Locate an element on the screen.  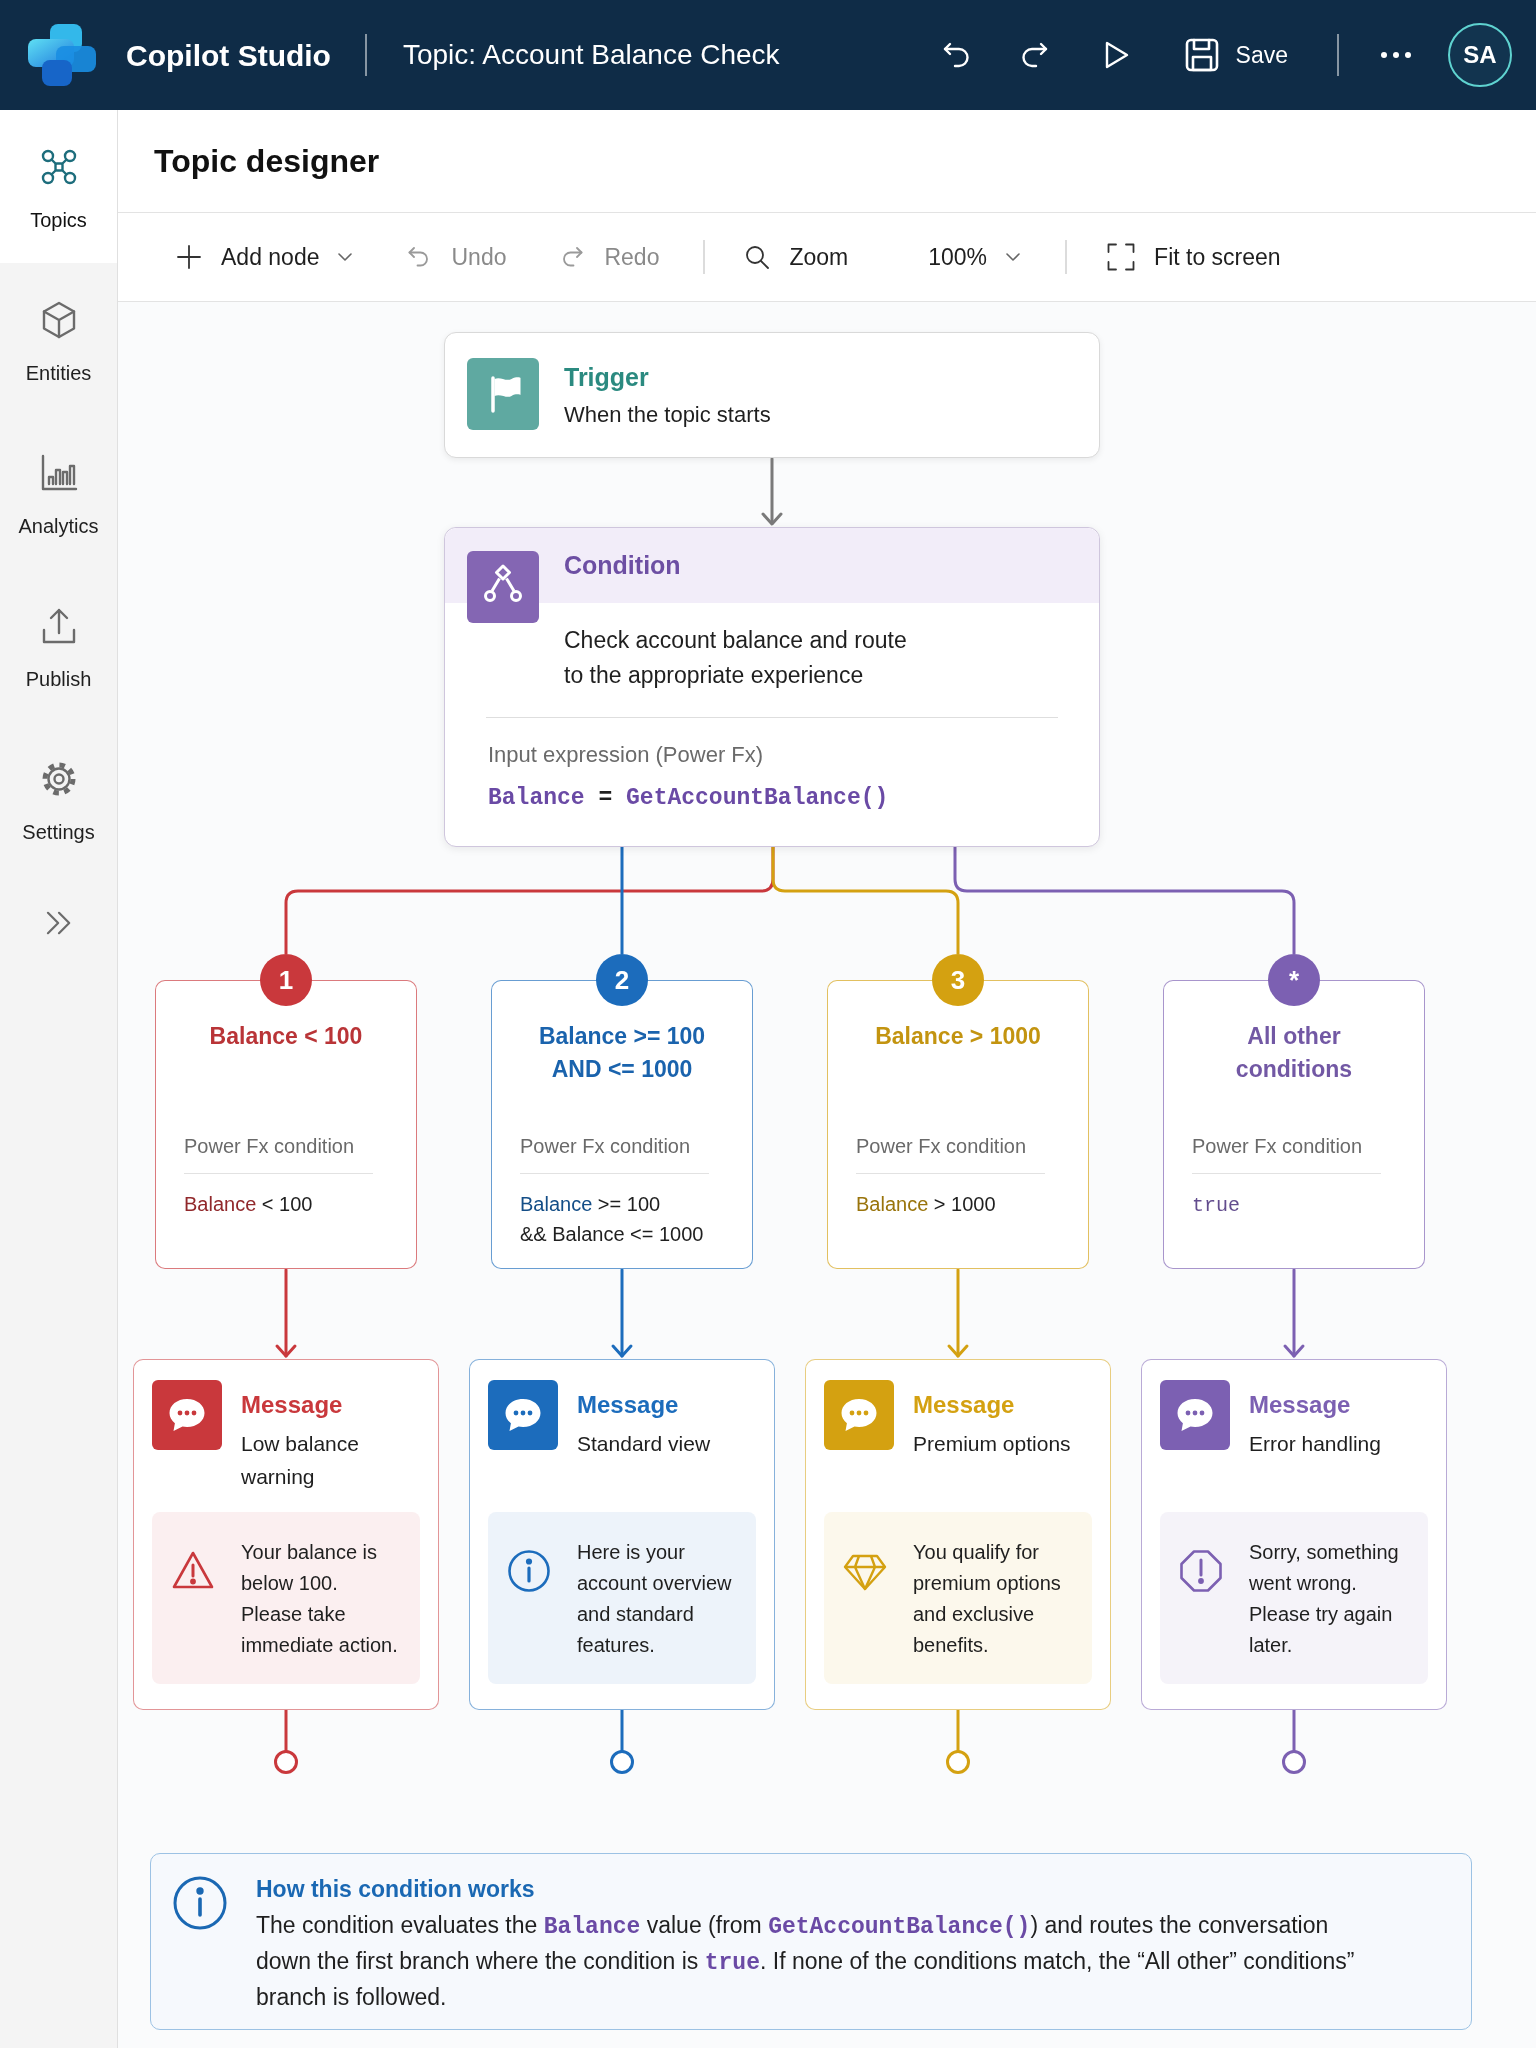
message-node: Message Error handling Sorry, something went wrong. Please try again later. is located at coordinates (1294, 1534).